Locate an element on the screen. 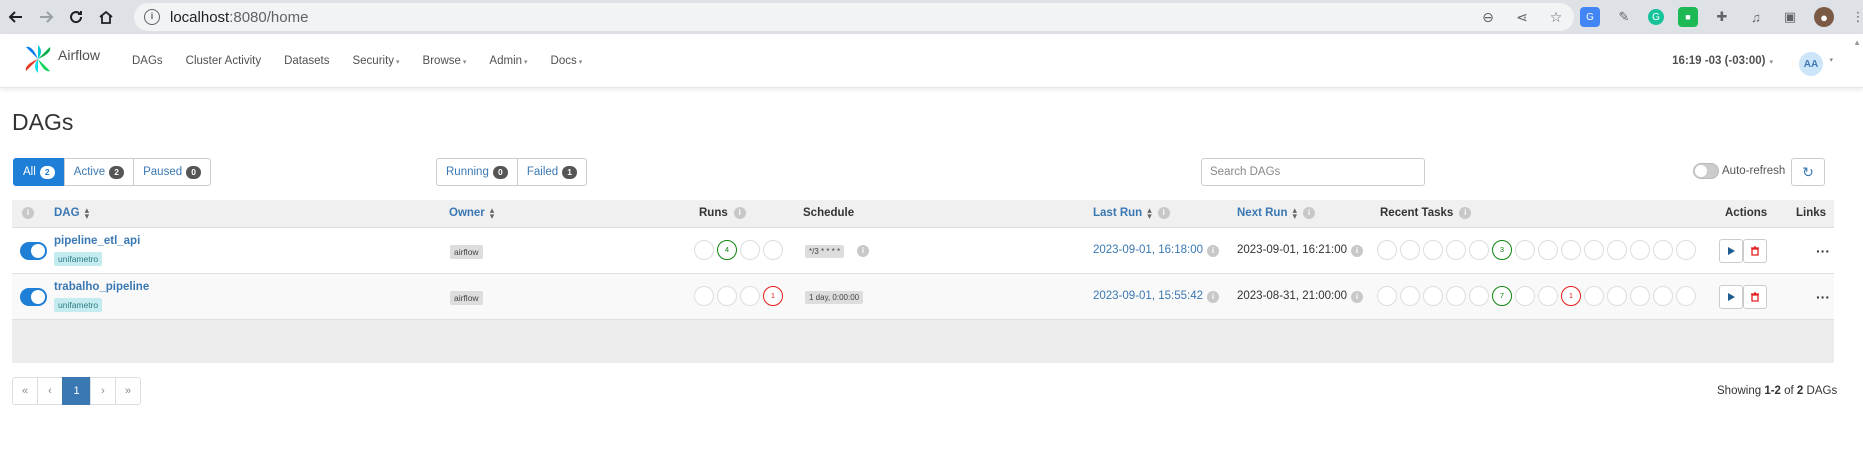 The width and height of the screenshot is (1863, 449). site-info-icon: i is located at coordinates (152, 17).